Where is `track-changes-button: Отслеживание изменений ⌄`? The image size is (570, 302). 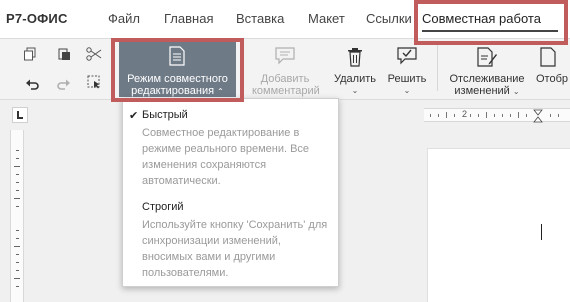 track-changes-button: Отслеживание изменений ⌄ is located at coordinates (487, 72).